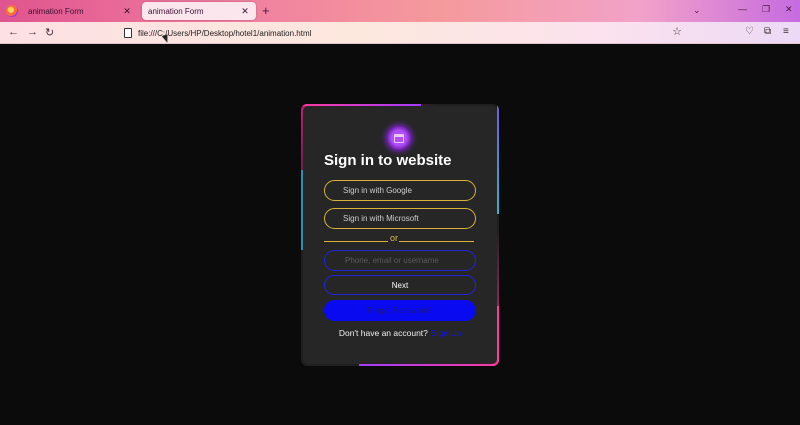  What do you see at coordinates (429, 365) in the screenshot?
I see `glow-border-bottom` at bounding box center [429, 365].